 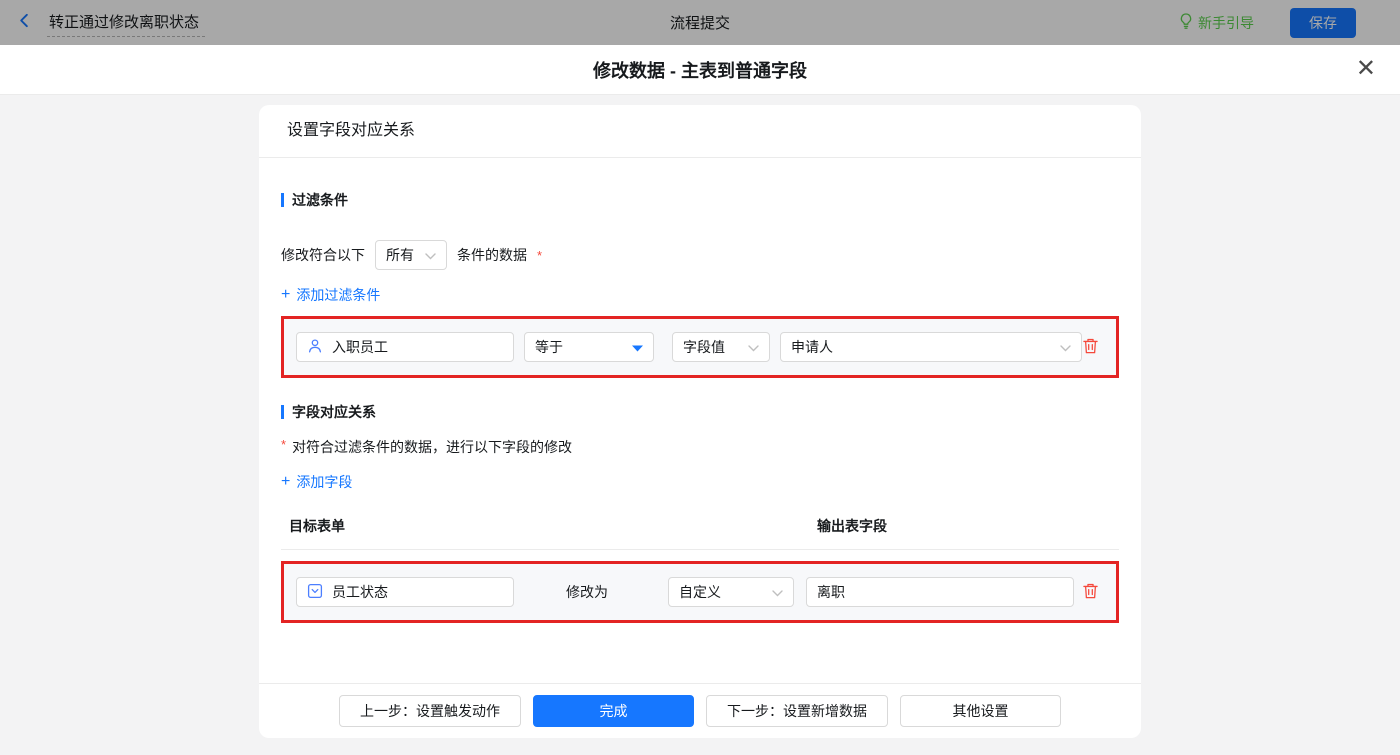 I want to click on delete-mapping-button, so click(x=1090, y=592).